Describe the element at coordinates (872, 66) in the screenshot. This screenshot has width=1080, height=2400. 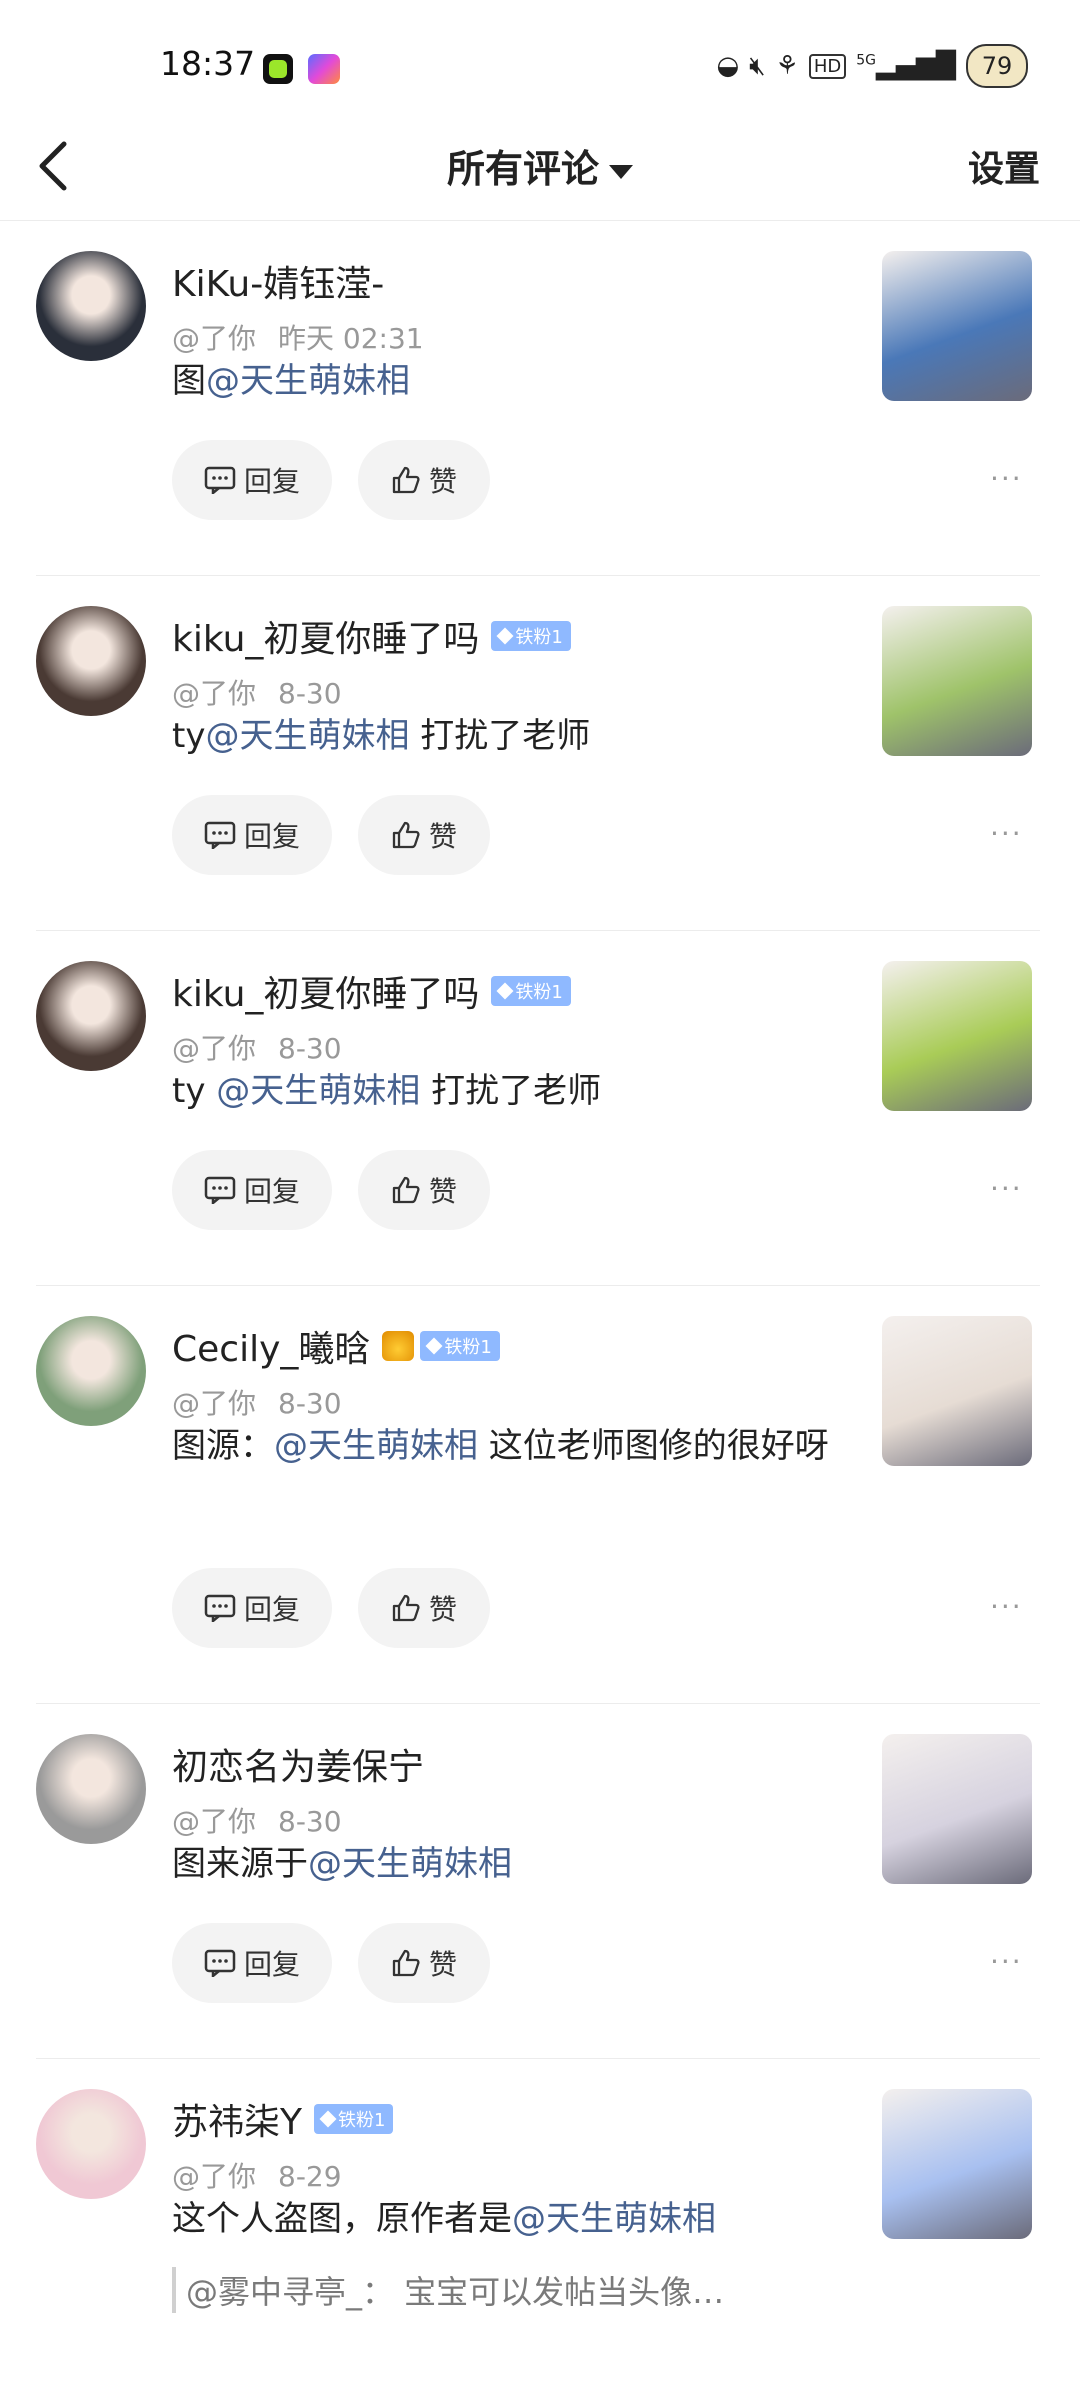
I see `status-icons: ◒ 🔇︎ ⚘ HD 5G▂▄▆█ 79` at that location.